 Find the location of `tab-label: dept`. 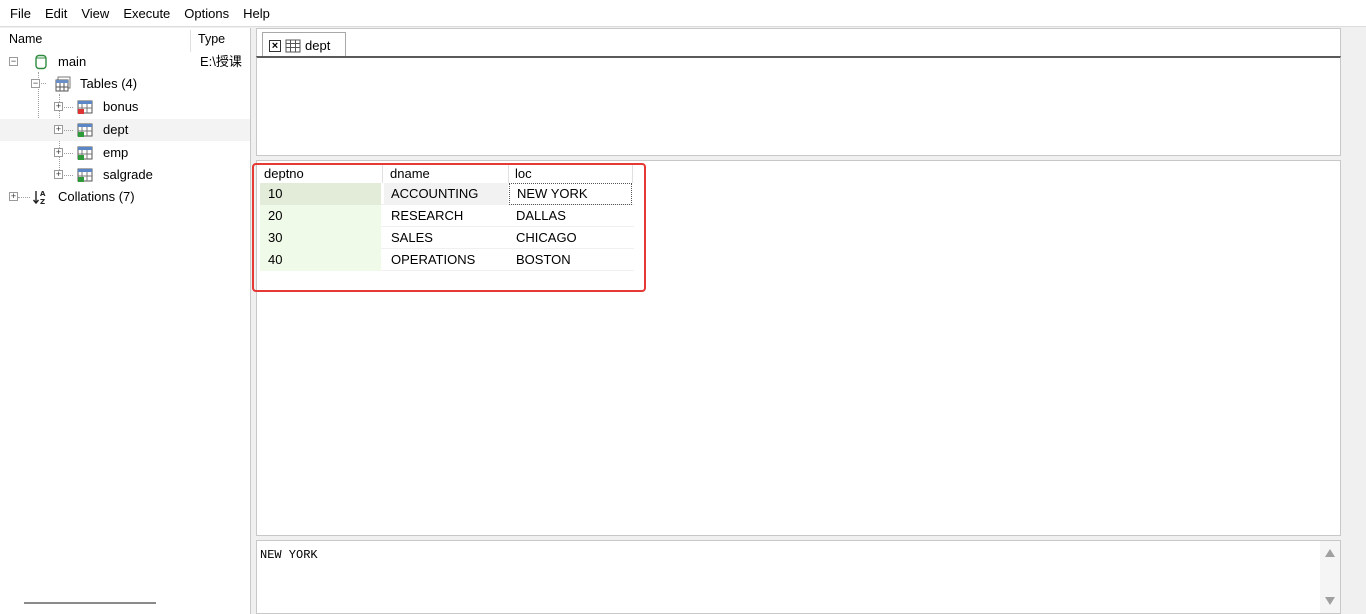

tab-label: dept is located at coordinates (318, 45).